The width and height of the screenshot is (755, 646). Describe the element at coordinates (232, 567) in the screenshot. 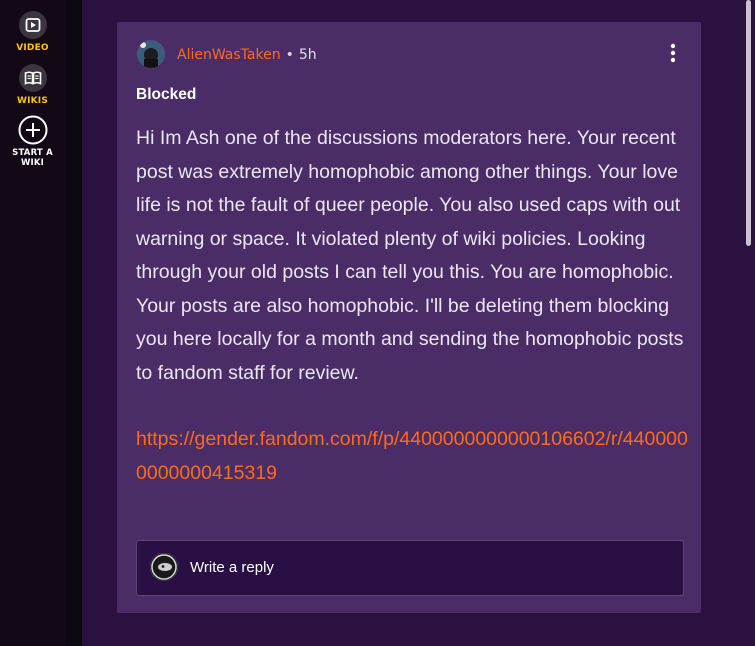

I see `reply-placeholder: Write a reply` at that location.